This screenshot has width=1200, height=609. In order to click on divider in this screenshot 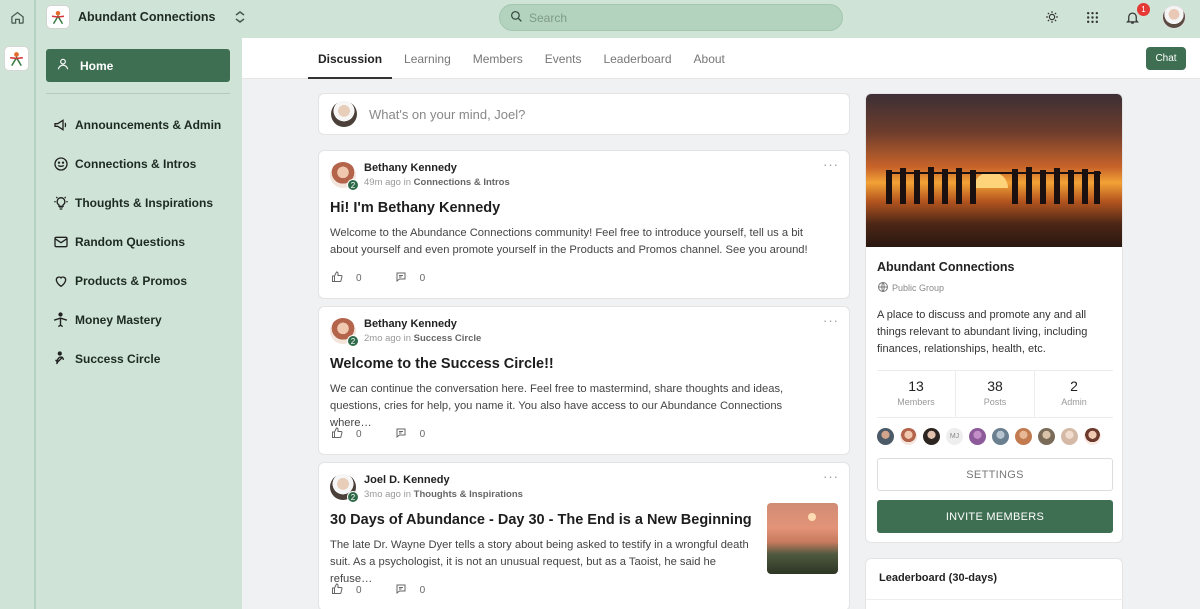, I will do `click(995, 599)`.